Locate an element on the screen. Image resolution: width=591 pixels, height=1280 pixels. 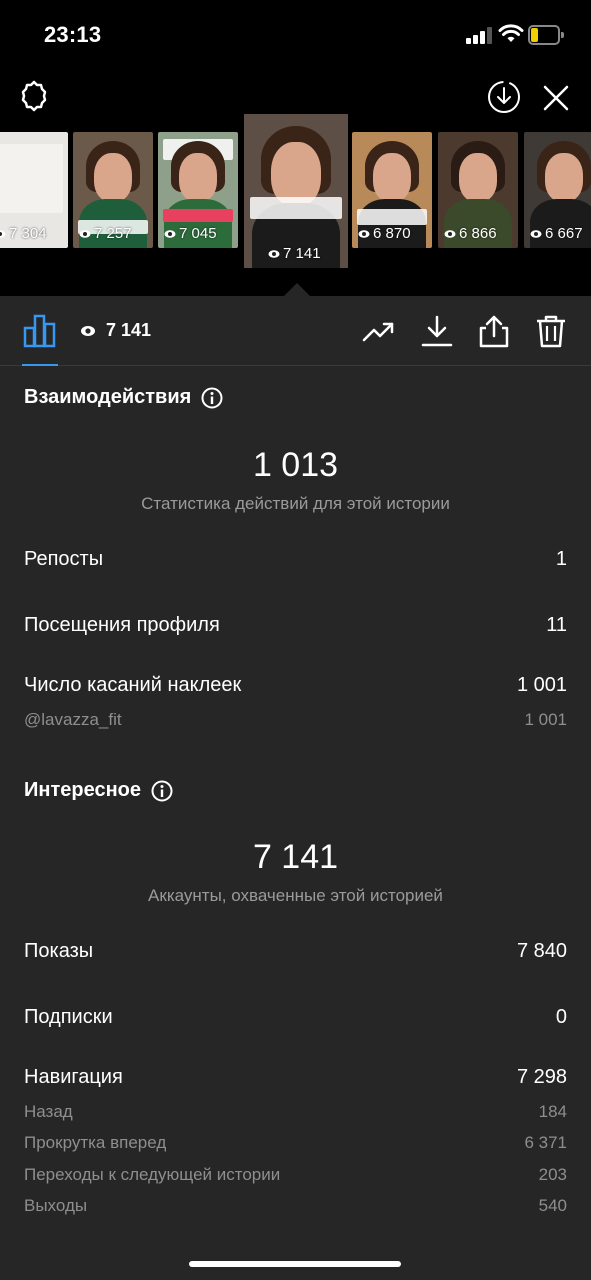
nav-row-back: Назад 184 is located at coordinates (295, 1112).